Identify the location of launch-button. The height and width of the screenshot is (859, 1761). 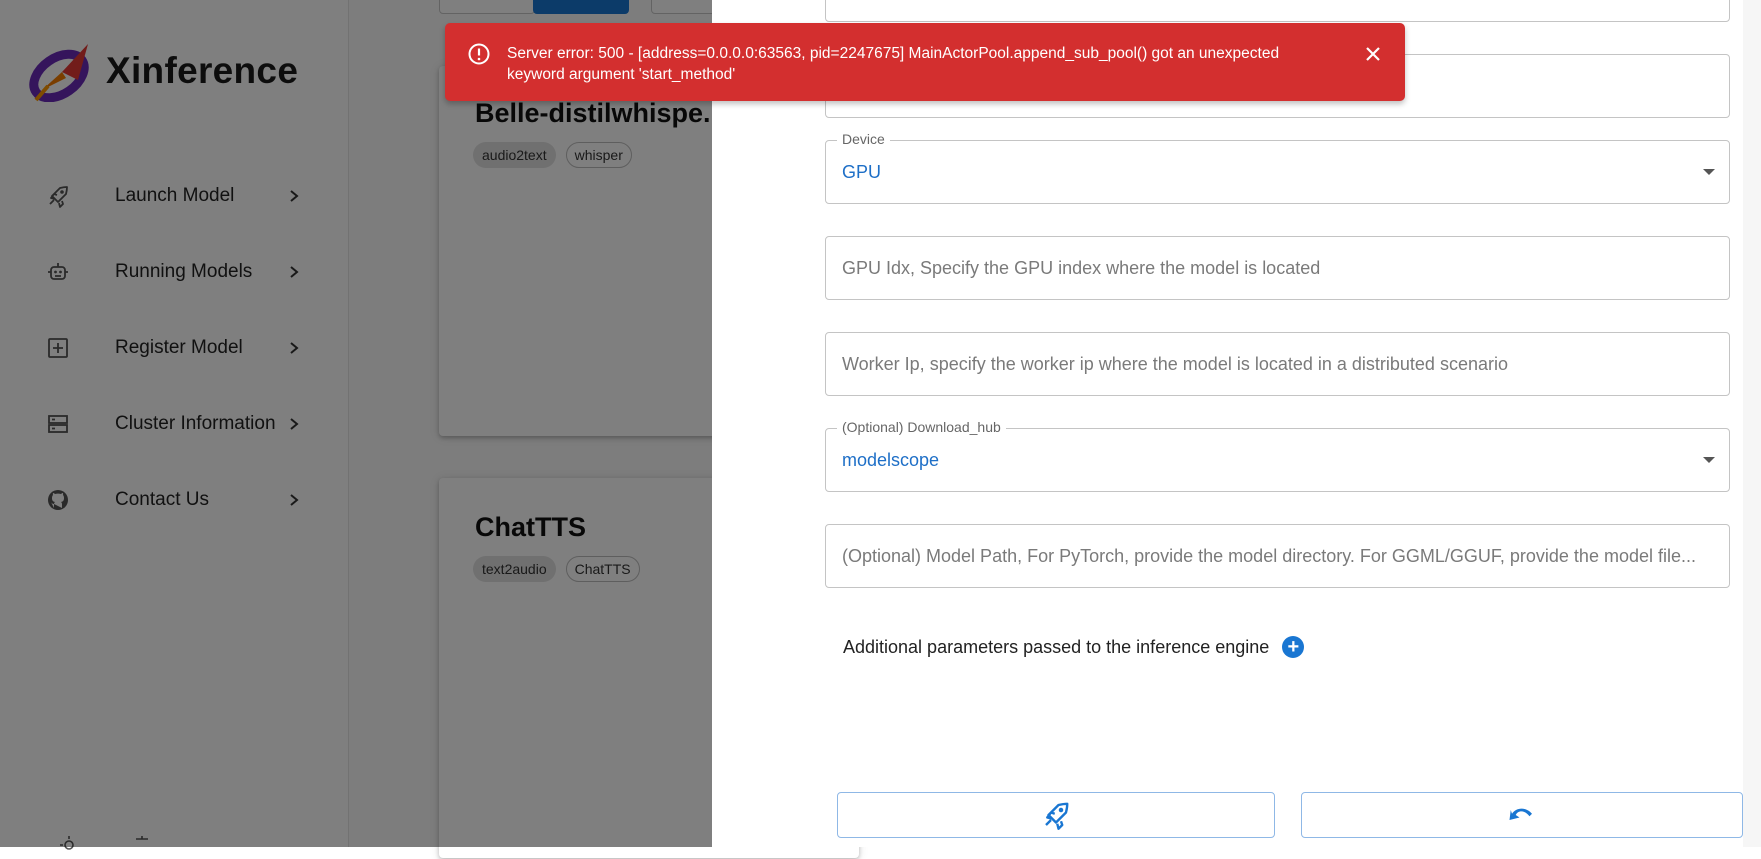
(1056, 815).